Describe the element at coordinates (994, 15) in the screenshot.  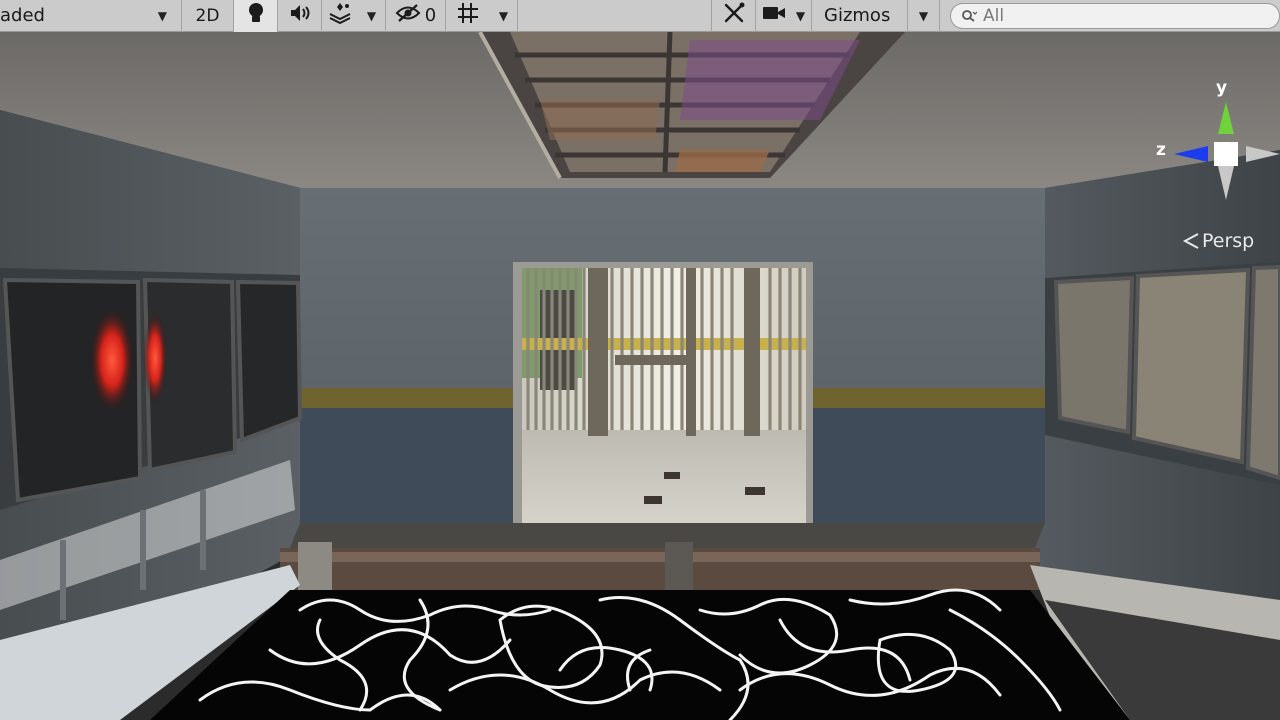
I see `search-placeholder: All` at that location.